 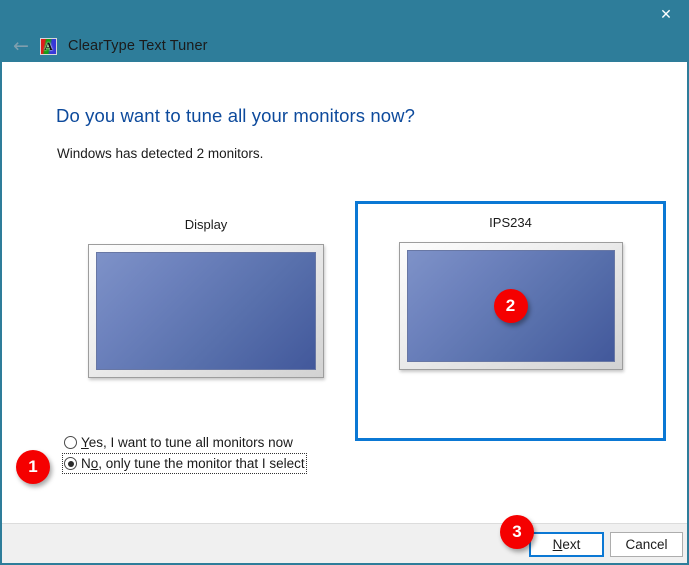 What do you see at coordinates (510, 222) in the screenshot?
I see `monitor-label: IPS234` at bounding box center [510, 222].